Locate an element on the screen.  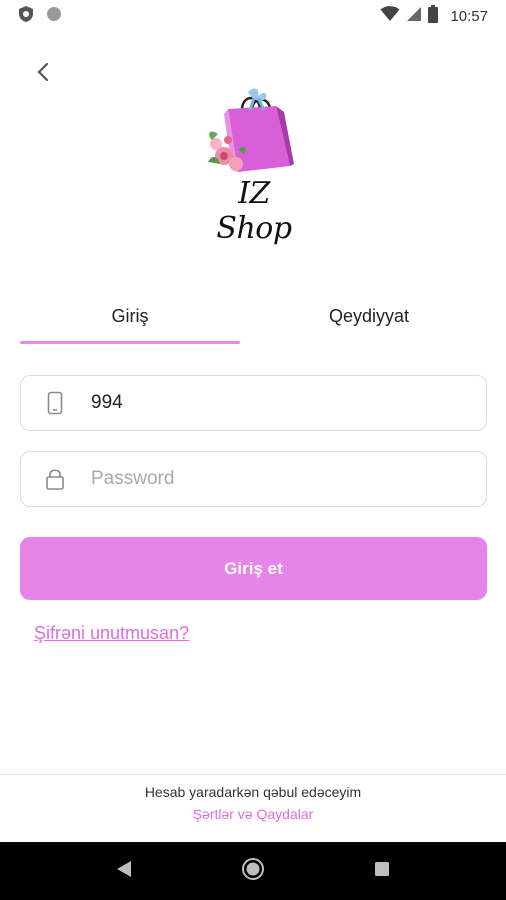
shopping-bag-icon is located at coordinates (251, 130).